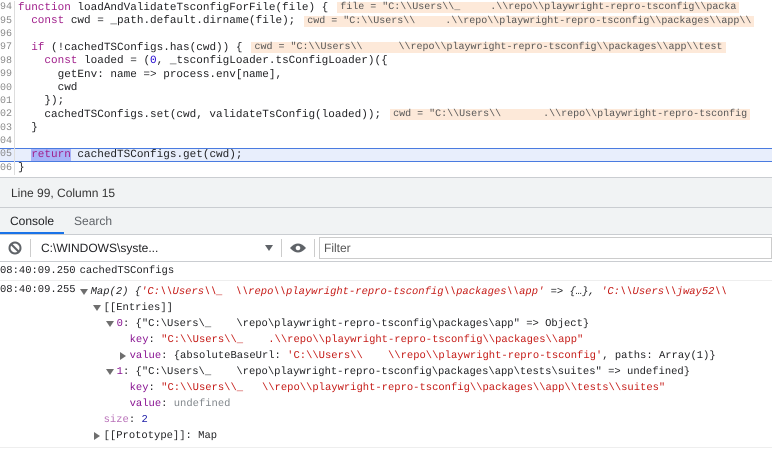 The height and width of the screenshot is (462, 772). What do you see at coordinates (298, 248) in the screenshot?
I see `eye-icon` at bounding box center [298, 248].